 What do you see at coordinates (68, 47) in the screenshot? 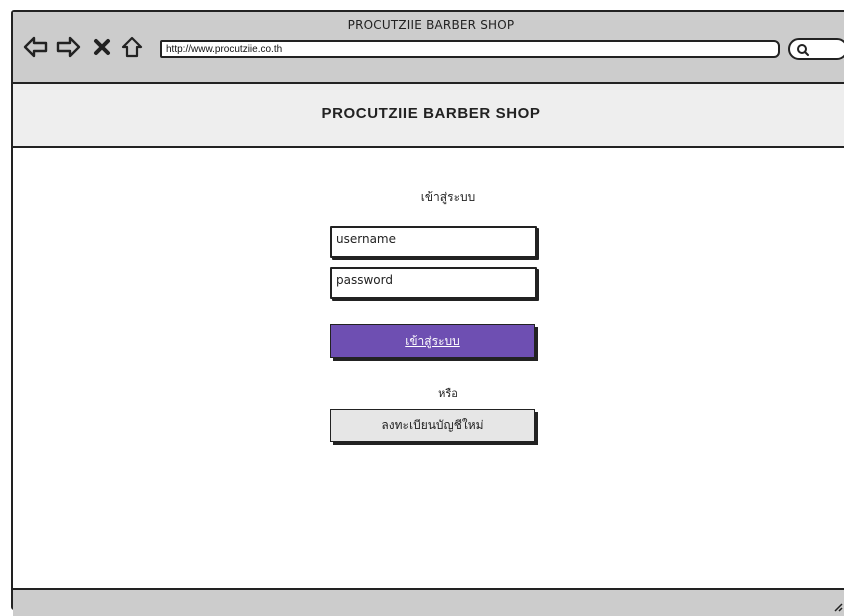
I see `forward-arrow-icon` at bounding box center [68, 47].